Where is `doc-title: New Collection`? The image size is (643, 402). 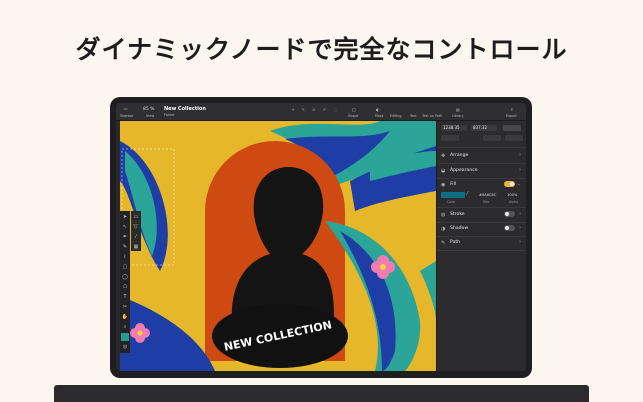
doc-title: New Collection is located at coordinates (185, 109).